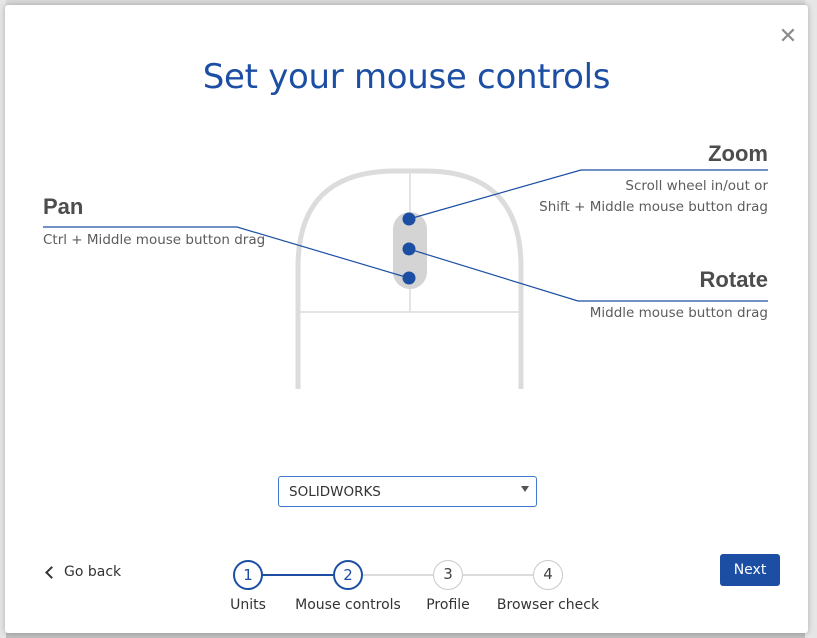 This screenshot has height=638, width=817. Describe the element at coordinates (733, 279) in the screenshot. I see `rotate-title: Rotate` at that location.